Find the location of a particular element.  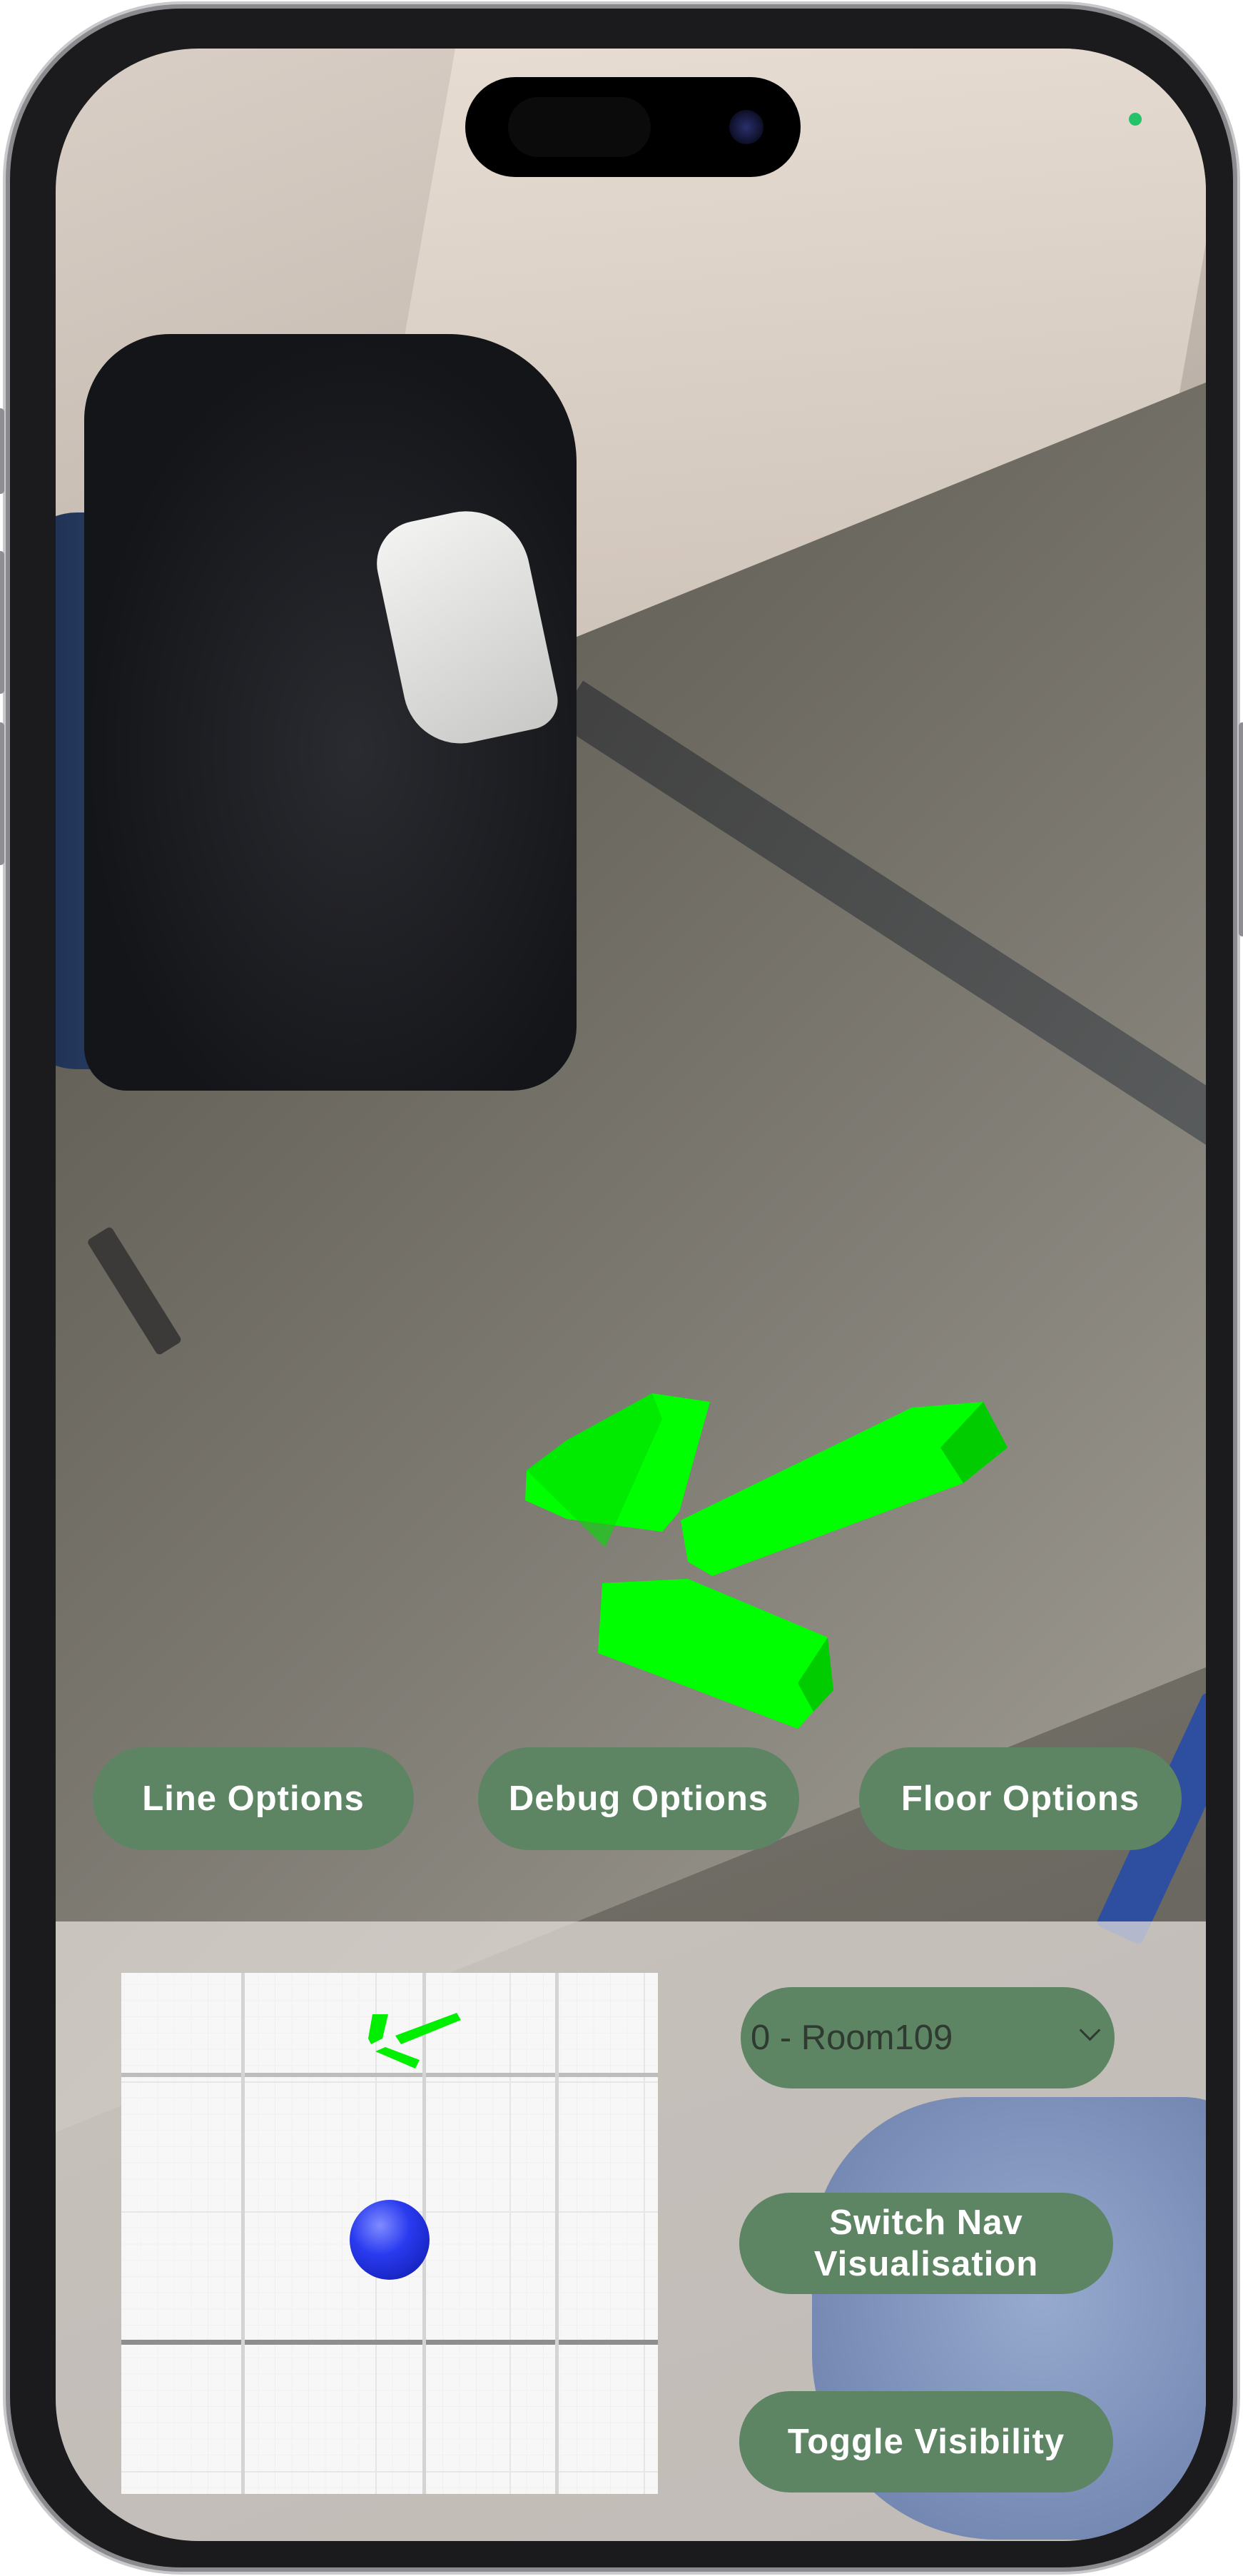

volume-up-button is located at coordinates (2, 622).